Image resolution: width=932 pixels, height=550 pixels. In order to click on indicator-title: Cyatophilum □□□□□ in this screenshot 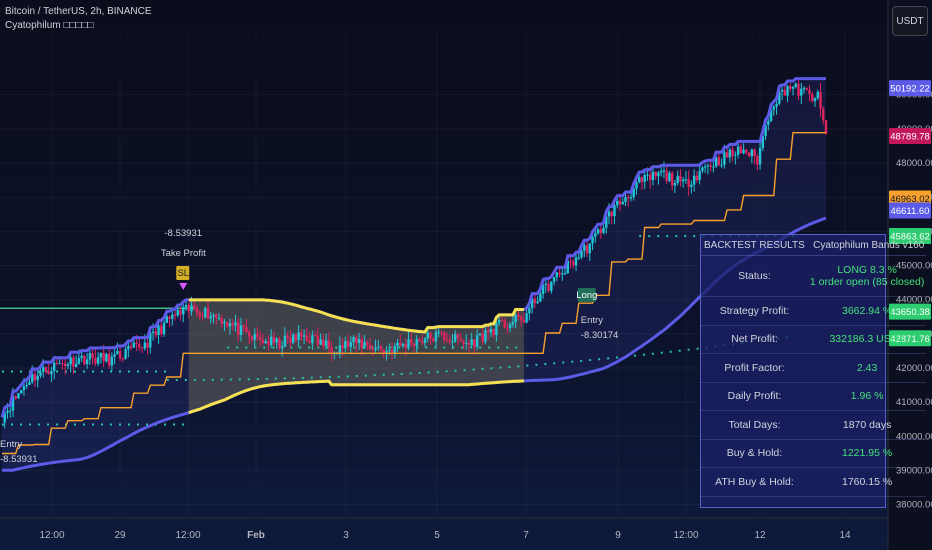, I will do `click(49, 25)`.